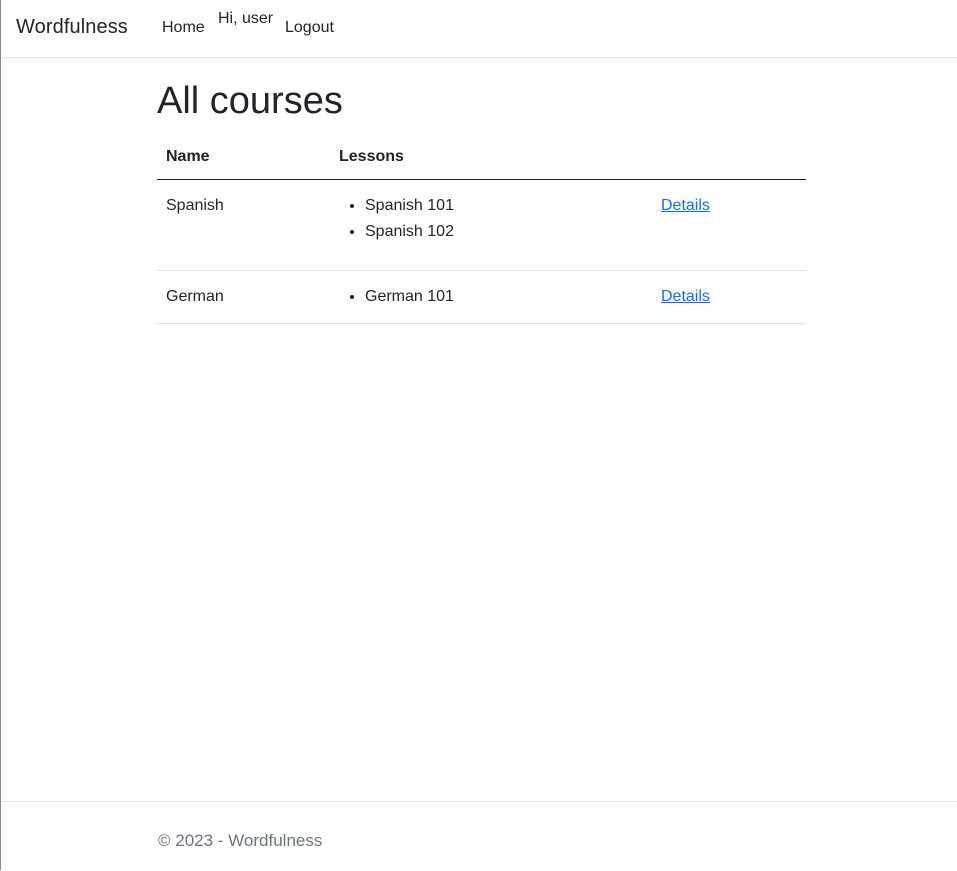 This screenshot has height=871, width=957. What do you see at coordinates (504, 232) in the screenshot?
I see `lesson-item: Spanish 102` at bounding box center [504, 232].